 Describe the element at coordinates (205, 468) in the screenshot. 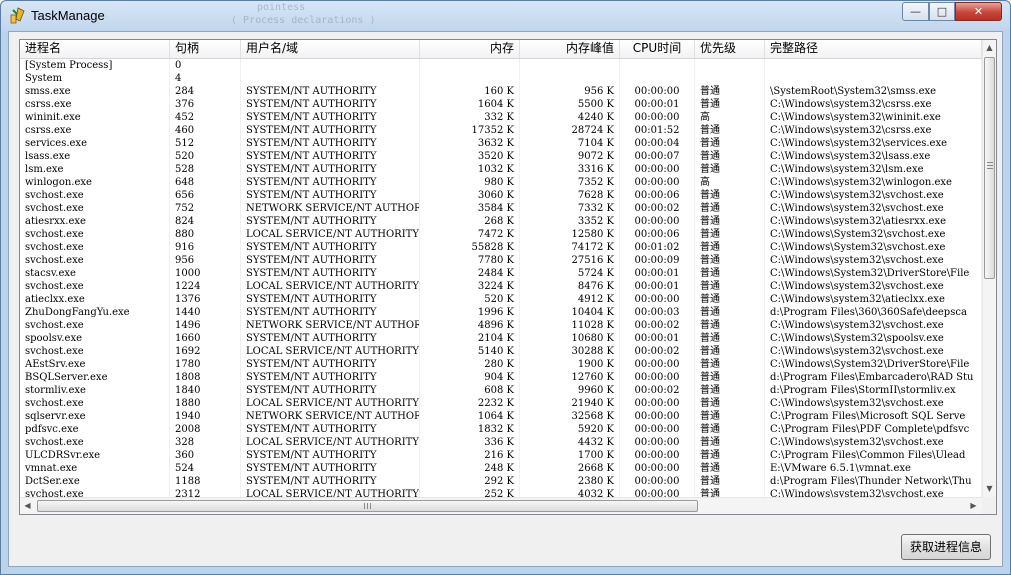

I see `cell-handle: 524` at that location.